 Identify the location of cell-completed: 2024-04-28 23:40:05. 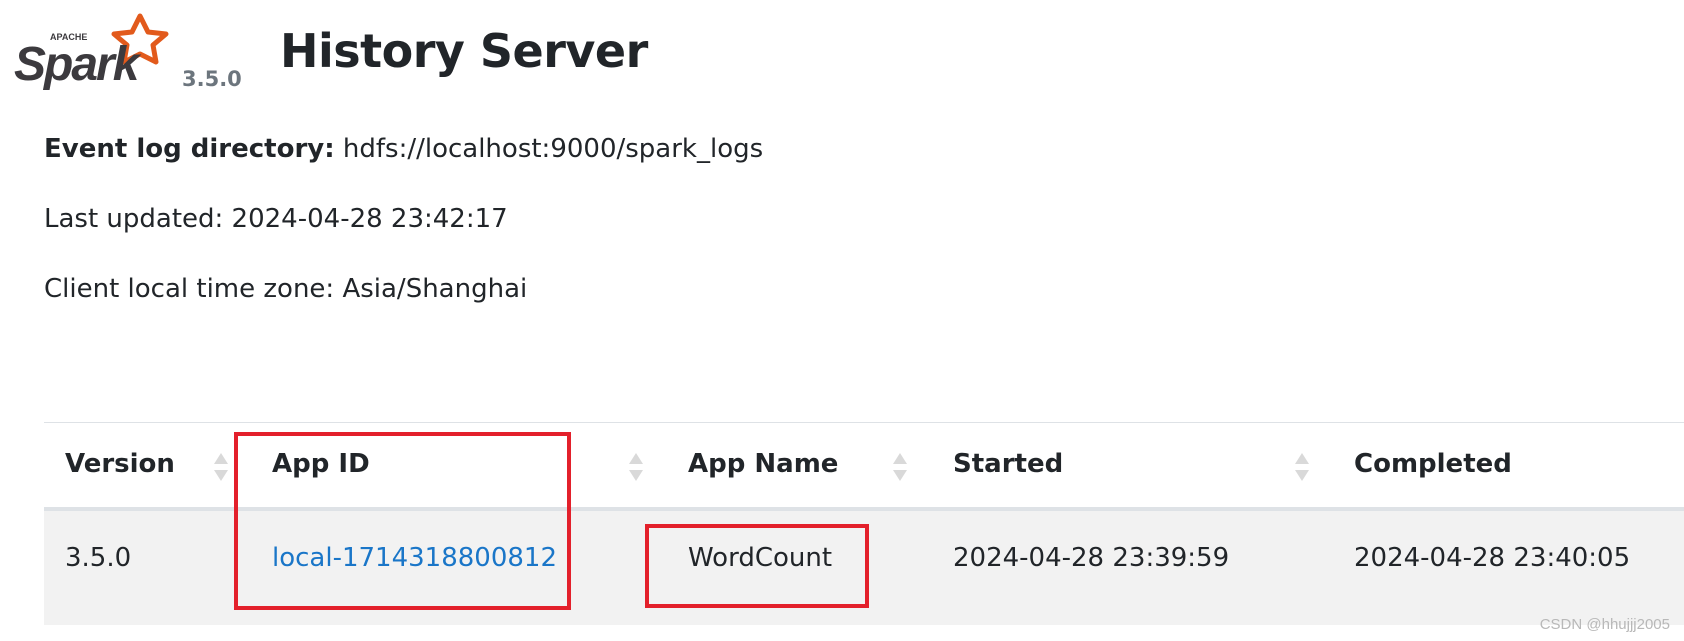
(1492, 558).